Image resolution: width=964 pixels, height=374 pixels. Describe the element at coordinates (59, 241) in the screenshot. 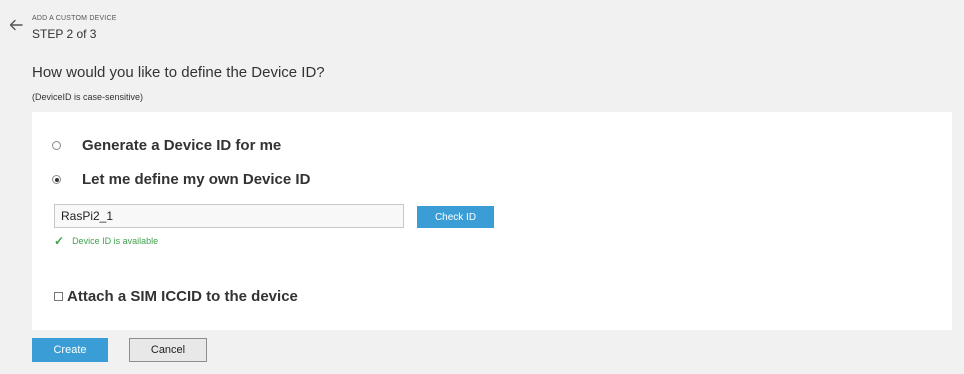

I see `checkmark-icon: ✓` at that location.